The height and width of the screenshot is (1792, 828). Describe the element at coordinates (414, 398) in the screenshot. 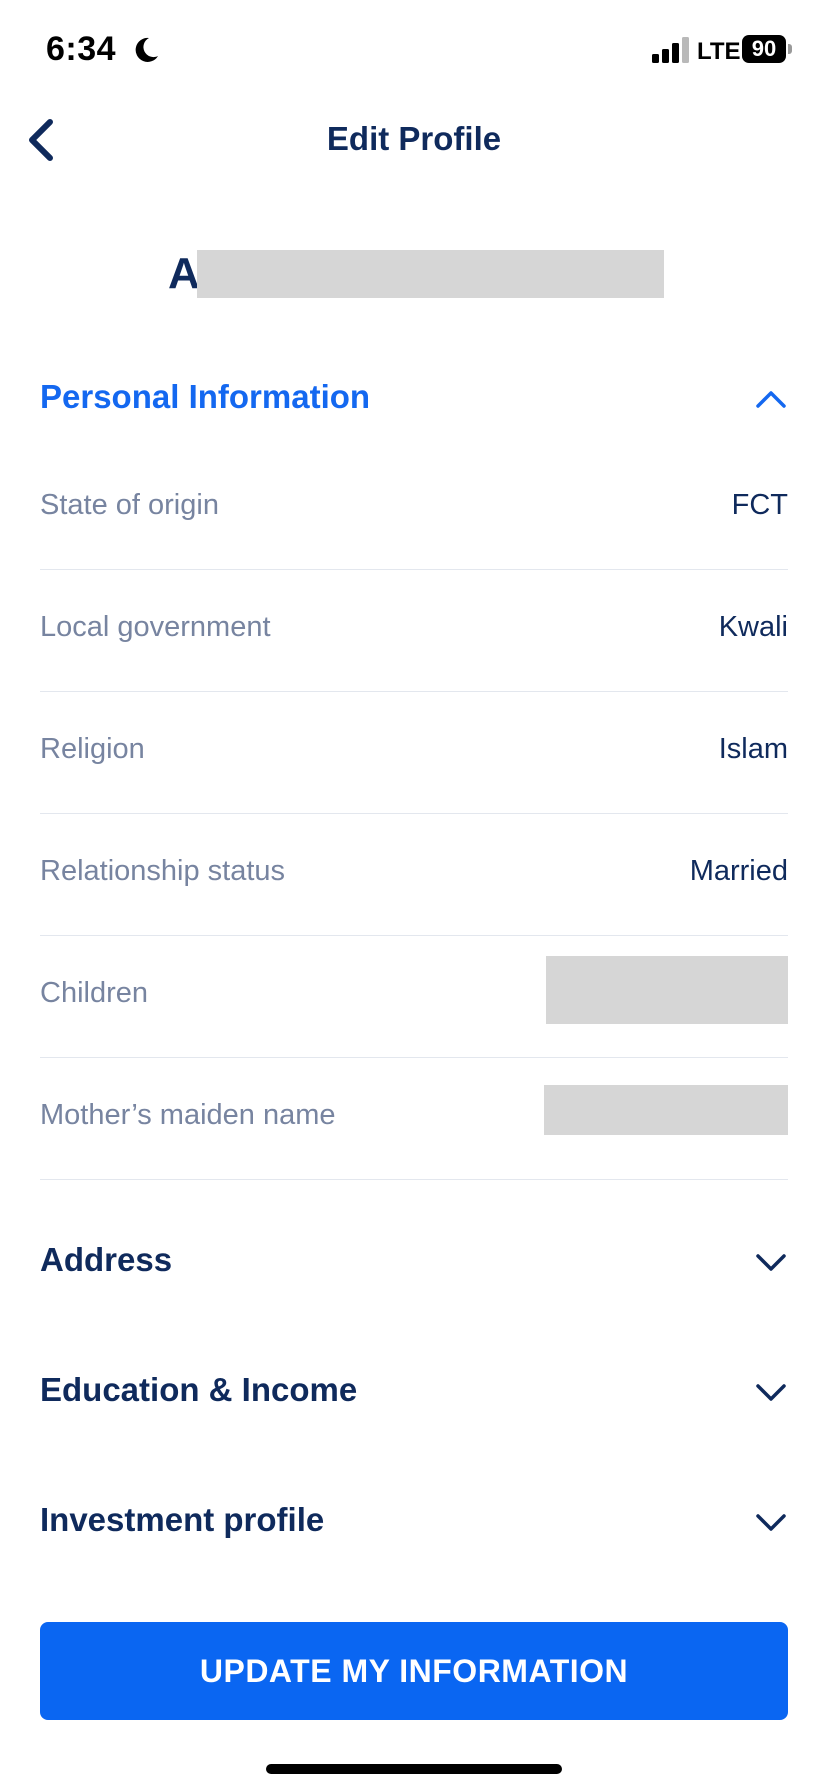

I see `section-header-personal-information: Personal Information` at that location.